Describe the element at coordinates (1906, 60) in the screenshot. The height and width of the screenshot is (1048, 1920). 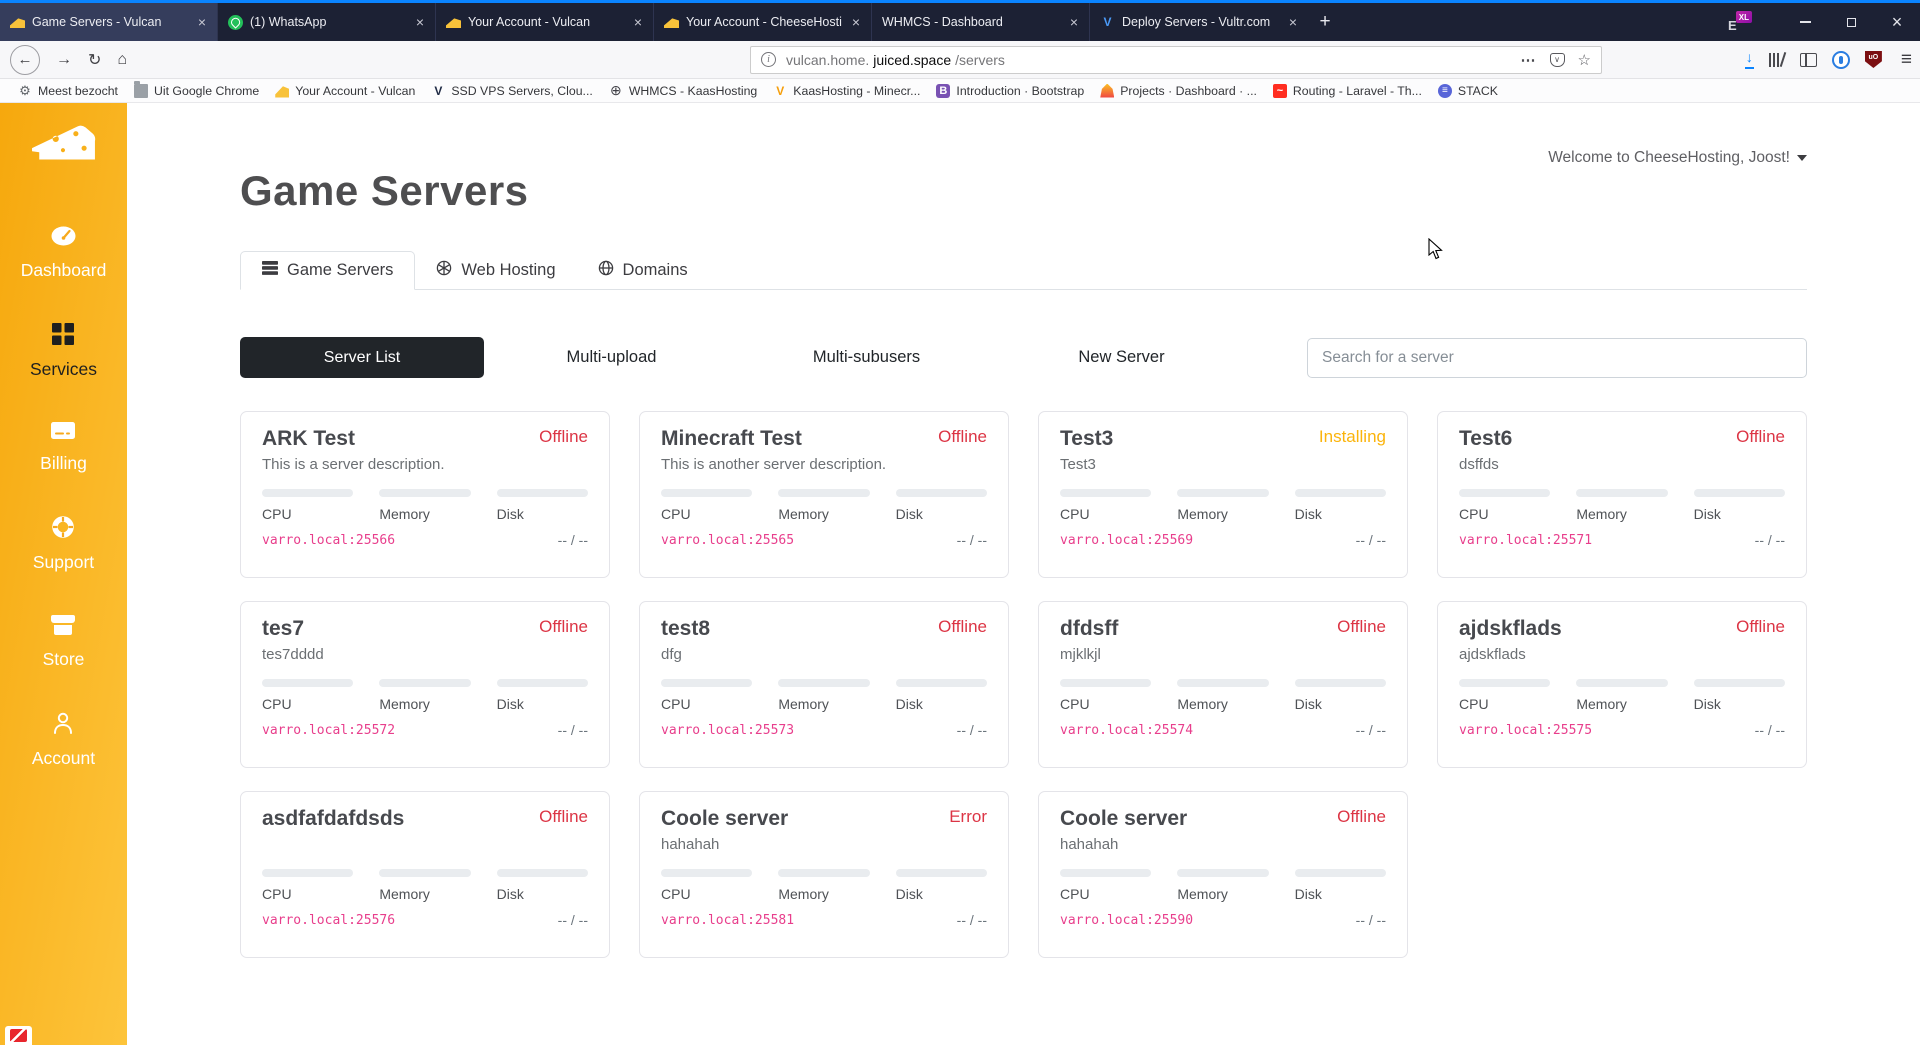
I see `menu-icon: ≡` at that location.